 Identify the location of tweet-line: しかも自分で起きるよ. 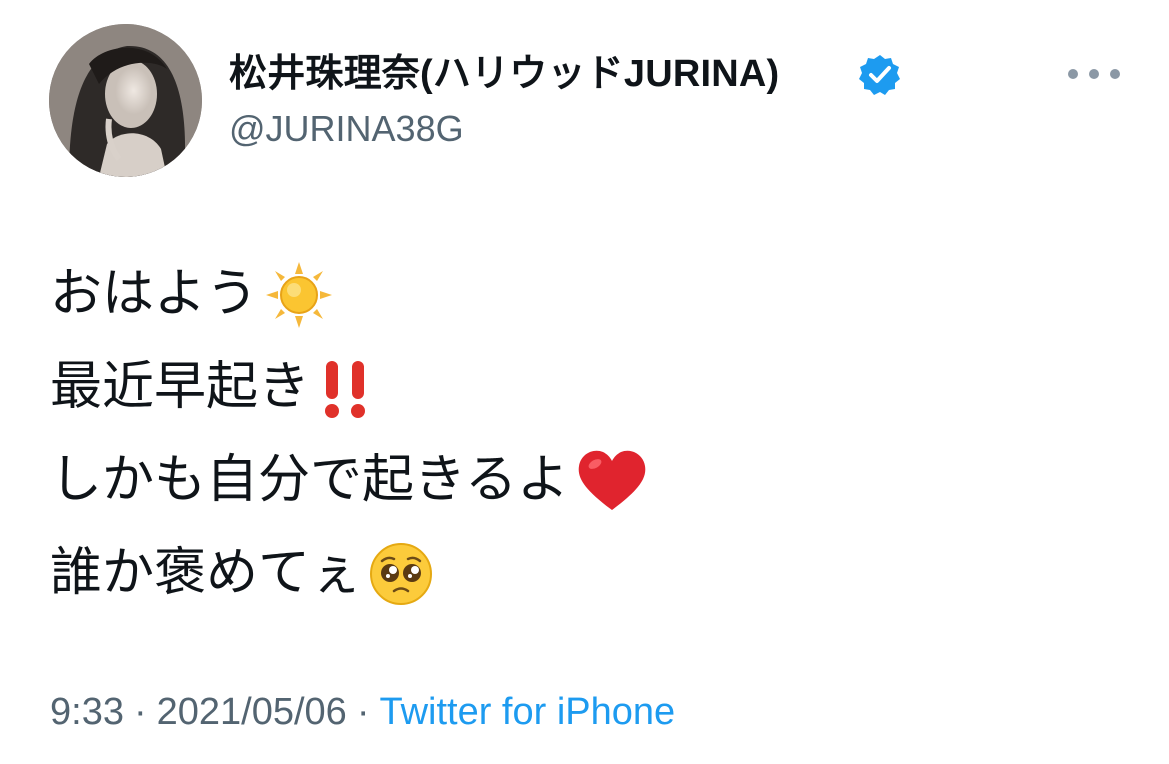
(349, 480).